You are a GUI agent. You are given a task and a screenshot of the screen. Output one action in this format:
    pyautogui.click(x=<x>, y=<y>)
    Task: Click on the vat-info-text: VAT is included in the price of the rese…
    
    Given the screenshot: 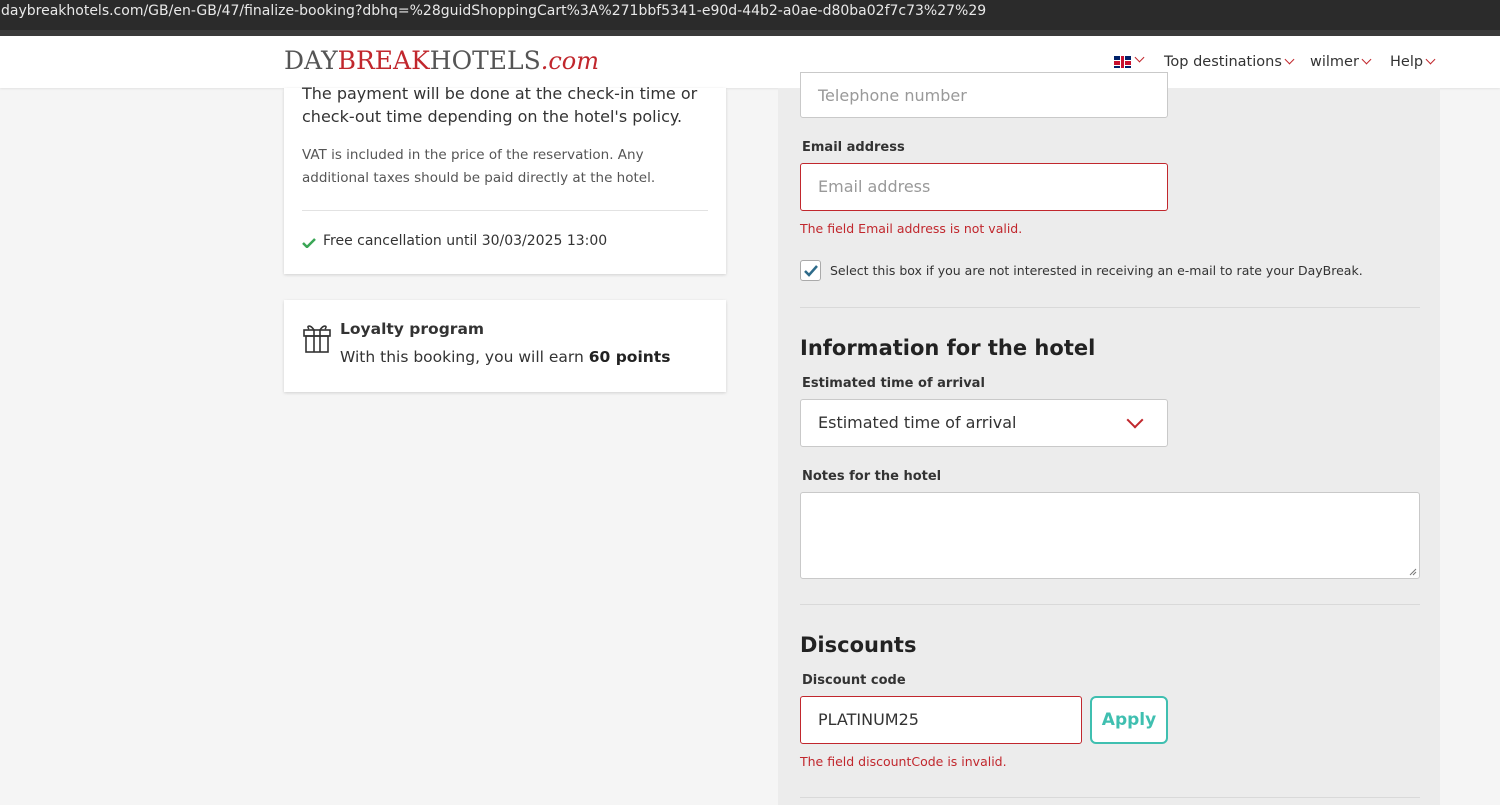 What is the action you would take?
    pyautogui.click(x=479, y=166)
    